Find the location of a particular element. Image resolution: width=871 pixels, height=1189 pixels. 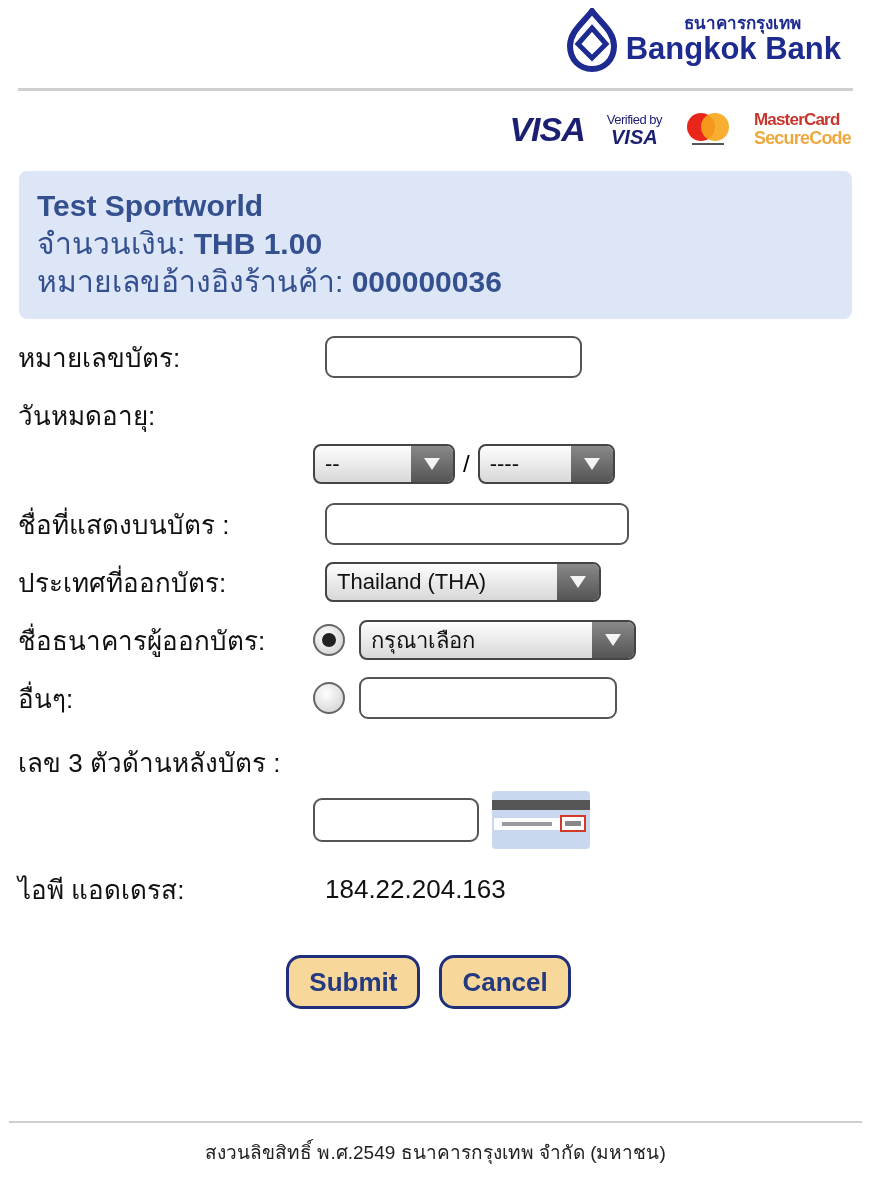

name-on-card-field is located at coordinates (477, 524).